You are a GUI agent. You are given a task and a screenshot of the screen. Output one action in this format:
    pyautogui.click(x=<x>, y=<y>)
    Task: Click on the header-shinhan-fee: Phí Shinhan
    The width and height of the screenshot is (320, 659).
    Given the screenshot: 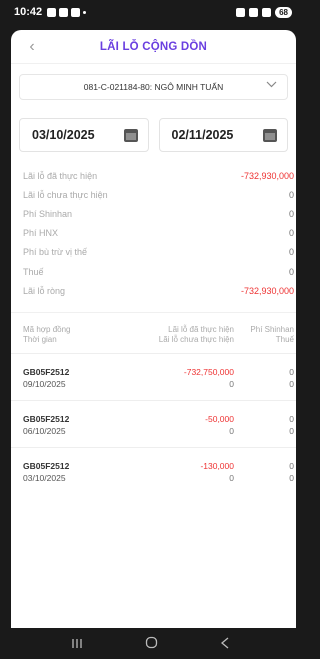 What is the action you would take?
    pyautogui.click(x=272, y=330)
    